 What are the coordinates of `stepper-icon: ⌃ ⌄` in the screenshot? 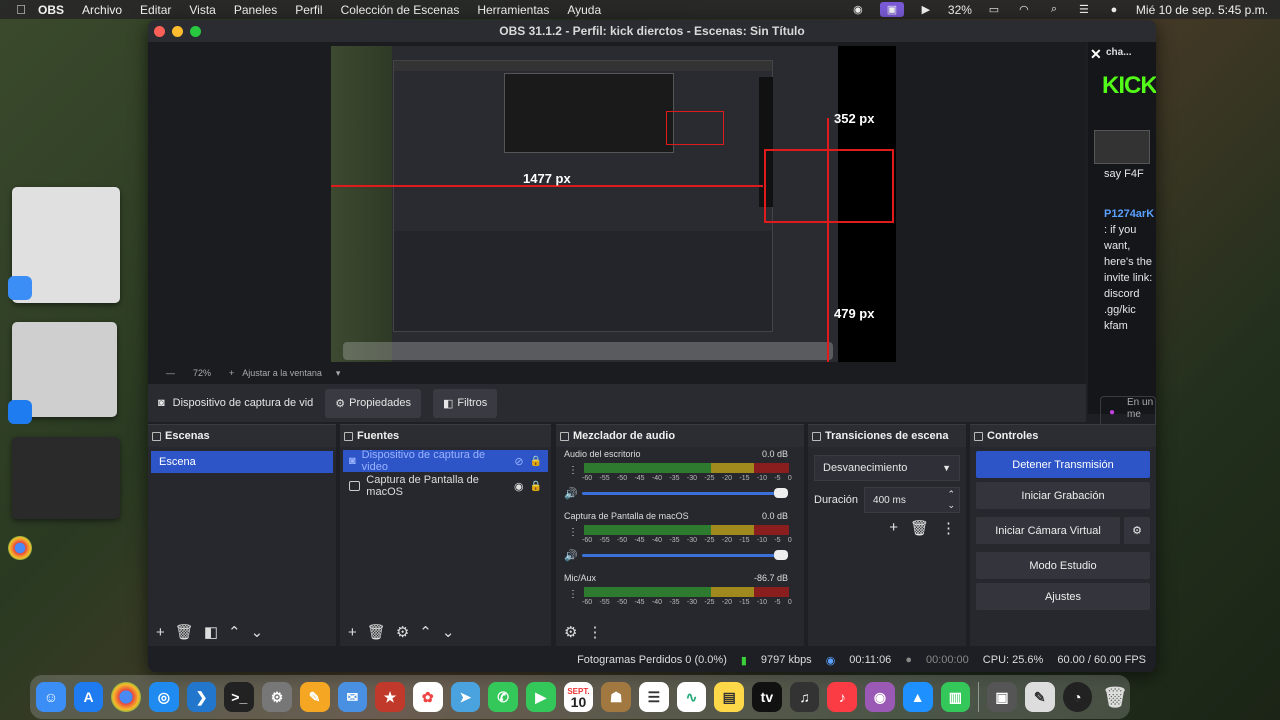 It's located at (951, 500).